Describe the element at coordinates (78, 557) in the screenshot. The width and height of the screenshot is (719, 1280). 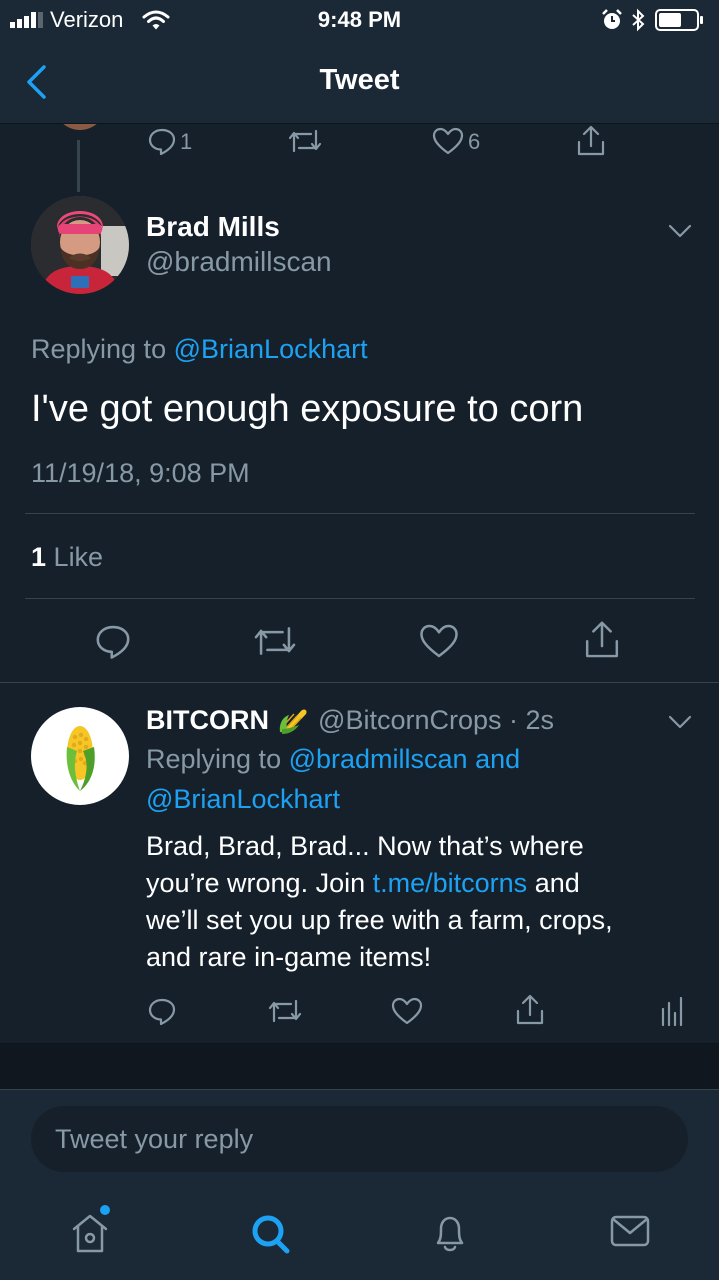
I see `likes-label: Like` at that location.